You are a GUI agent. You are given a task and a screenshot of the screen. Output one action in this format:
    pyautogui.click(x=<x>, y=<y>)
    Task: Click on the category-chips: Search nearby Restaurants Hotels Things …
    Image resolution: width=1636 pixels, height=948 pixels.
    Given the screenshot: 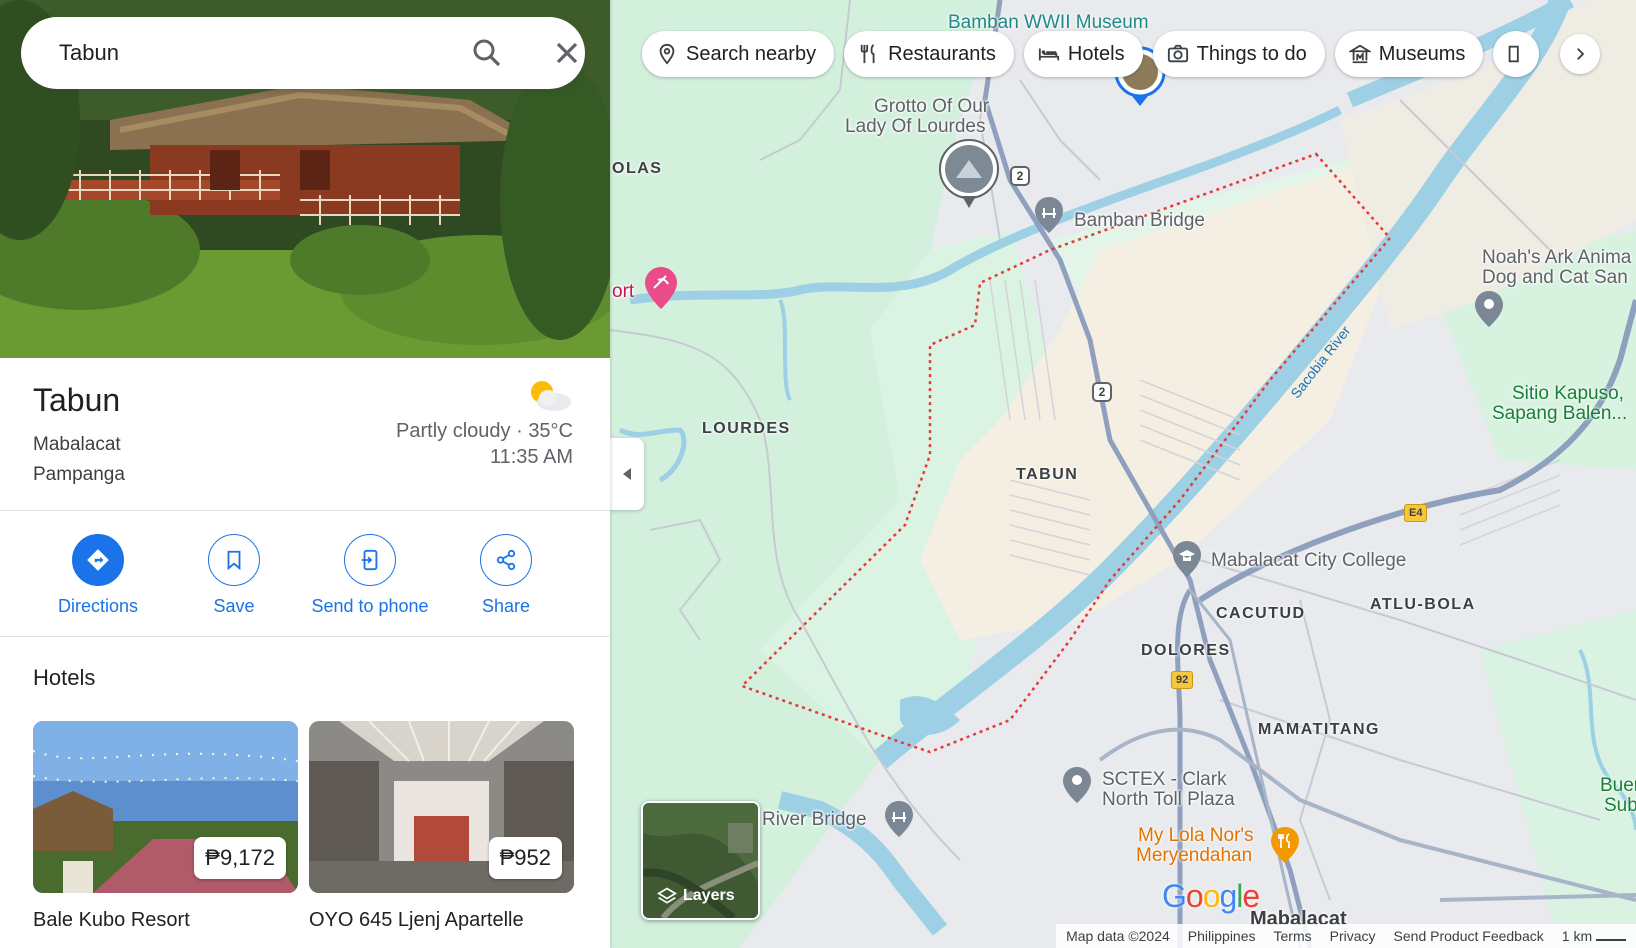 What is the action you would take?
    pyautogui.click(x=1091, y=54)
    